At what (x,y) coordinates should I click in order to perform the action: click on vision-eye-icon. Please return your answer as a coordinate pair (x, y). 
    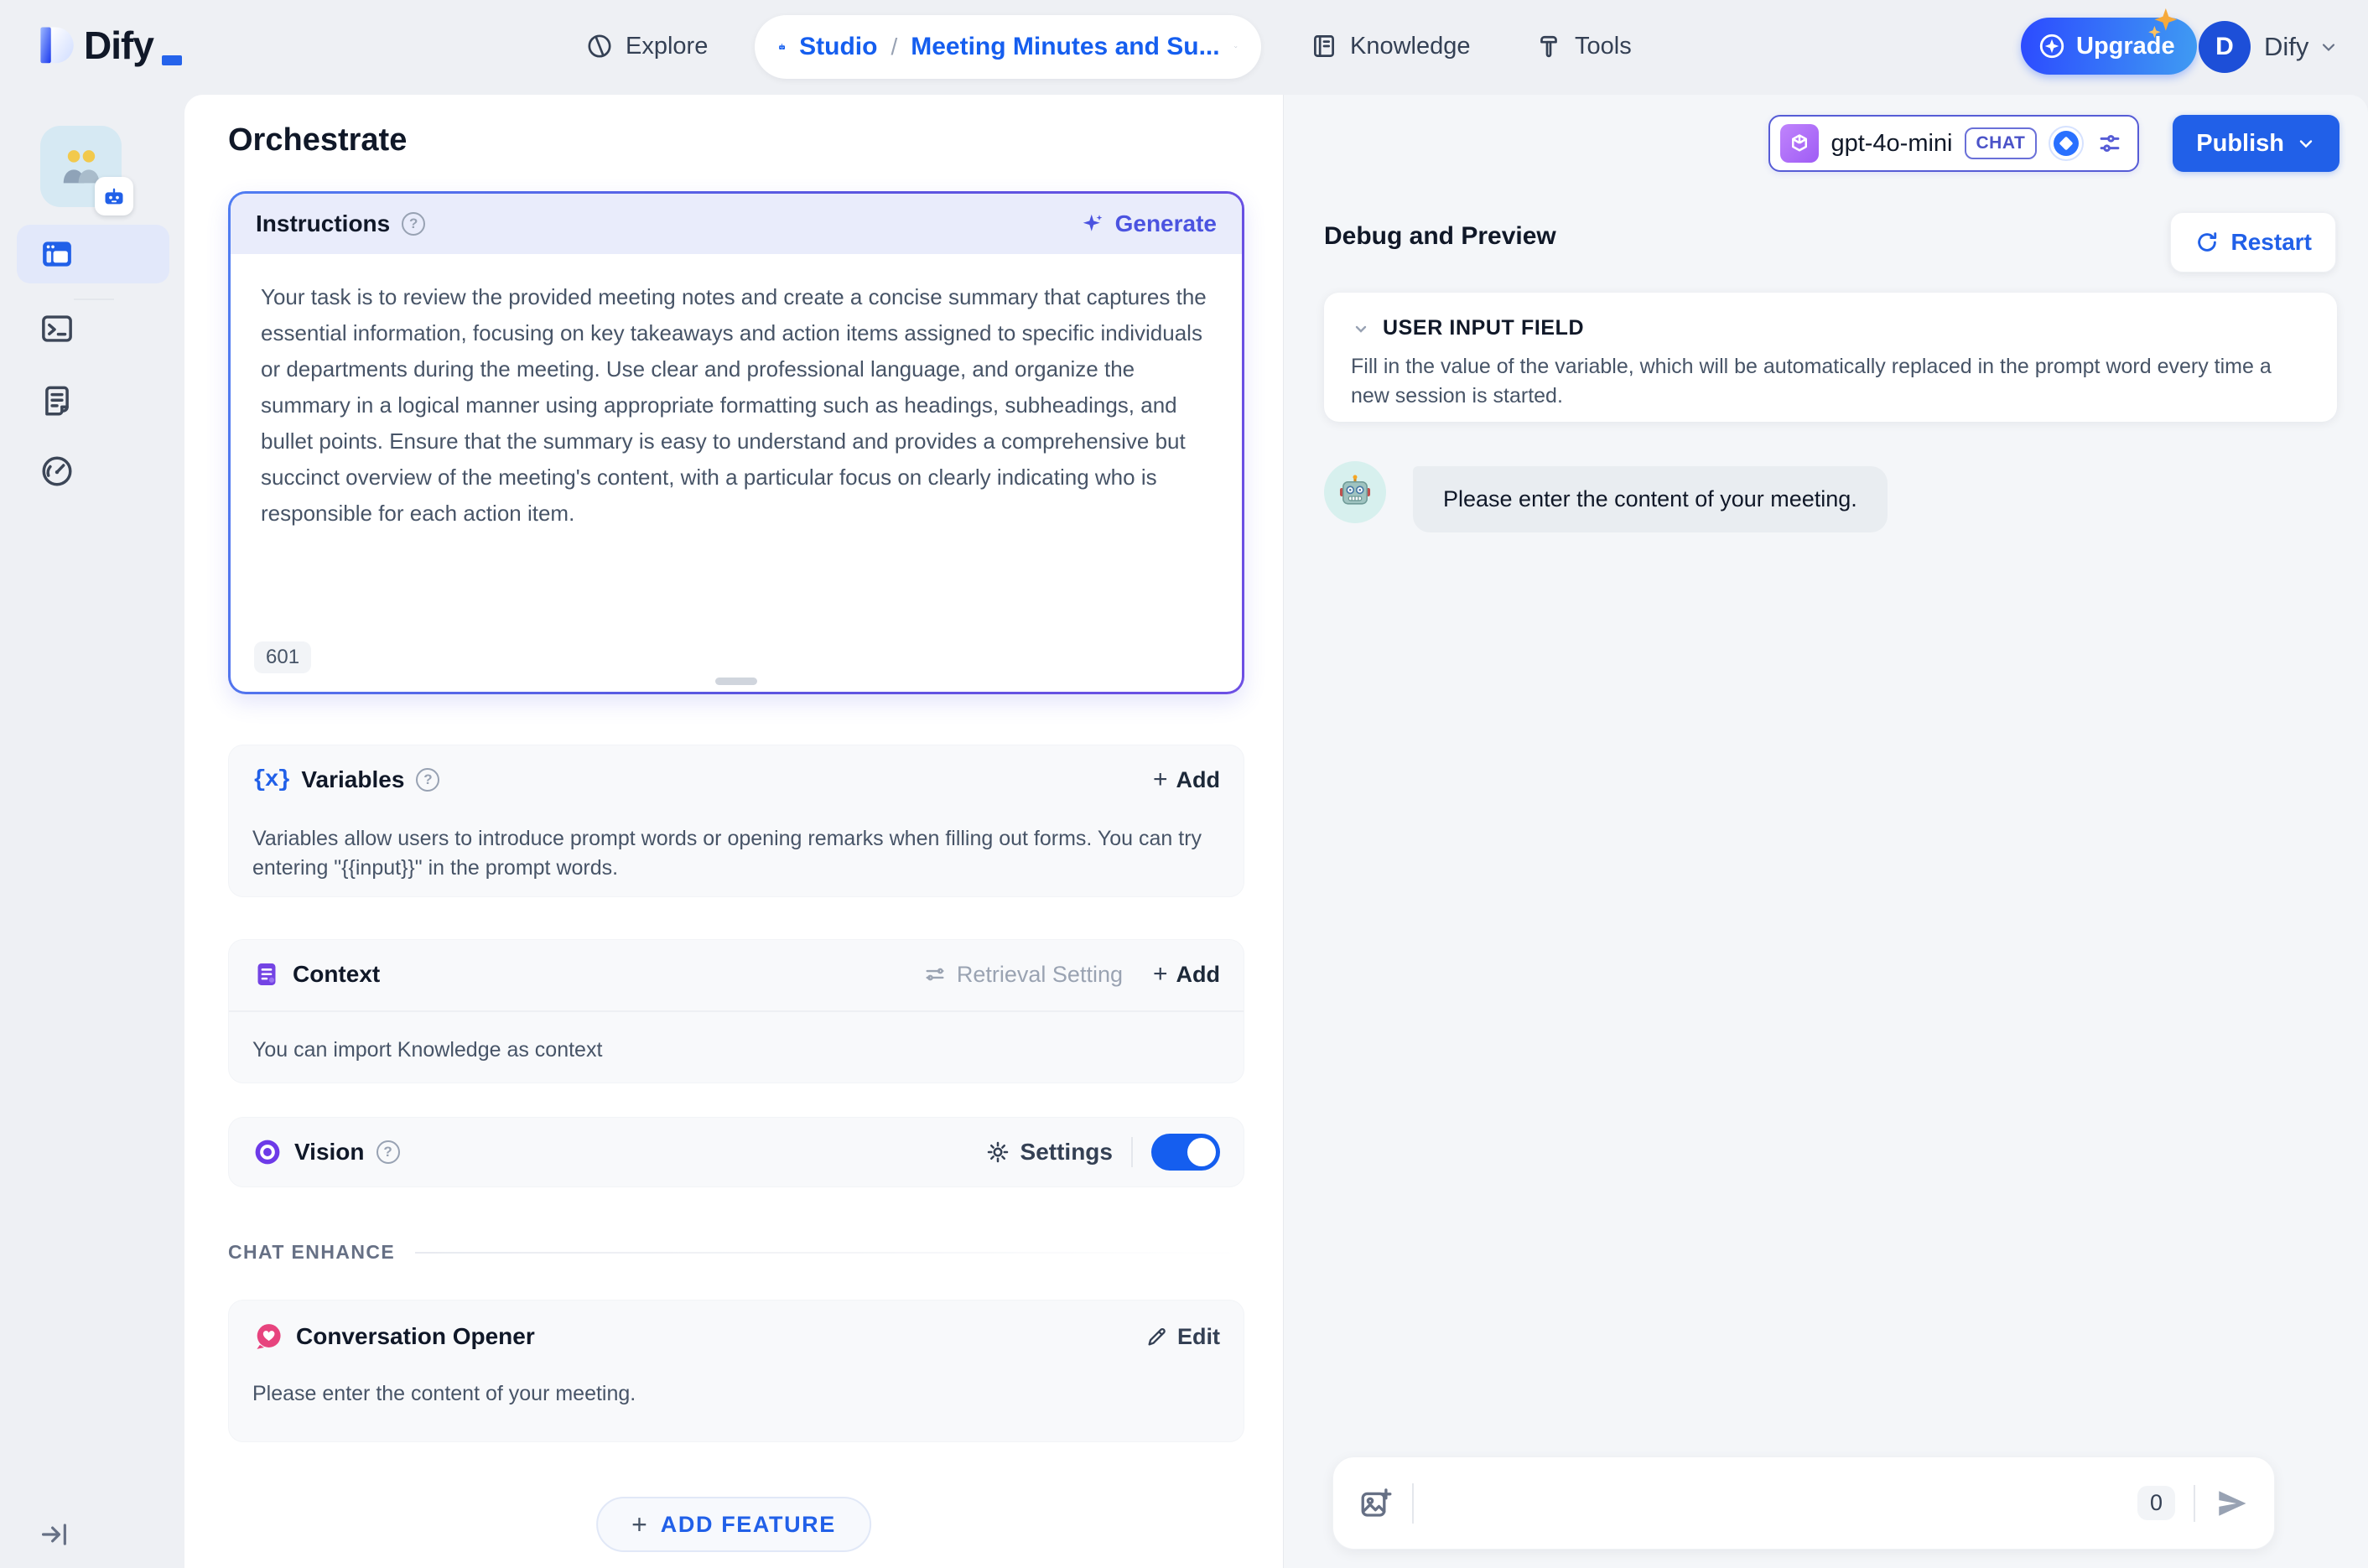
    Looking at the image, I should click on (267, 1152).